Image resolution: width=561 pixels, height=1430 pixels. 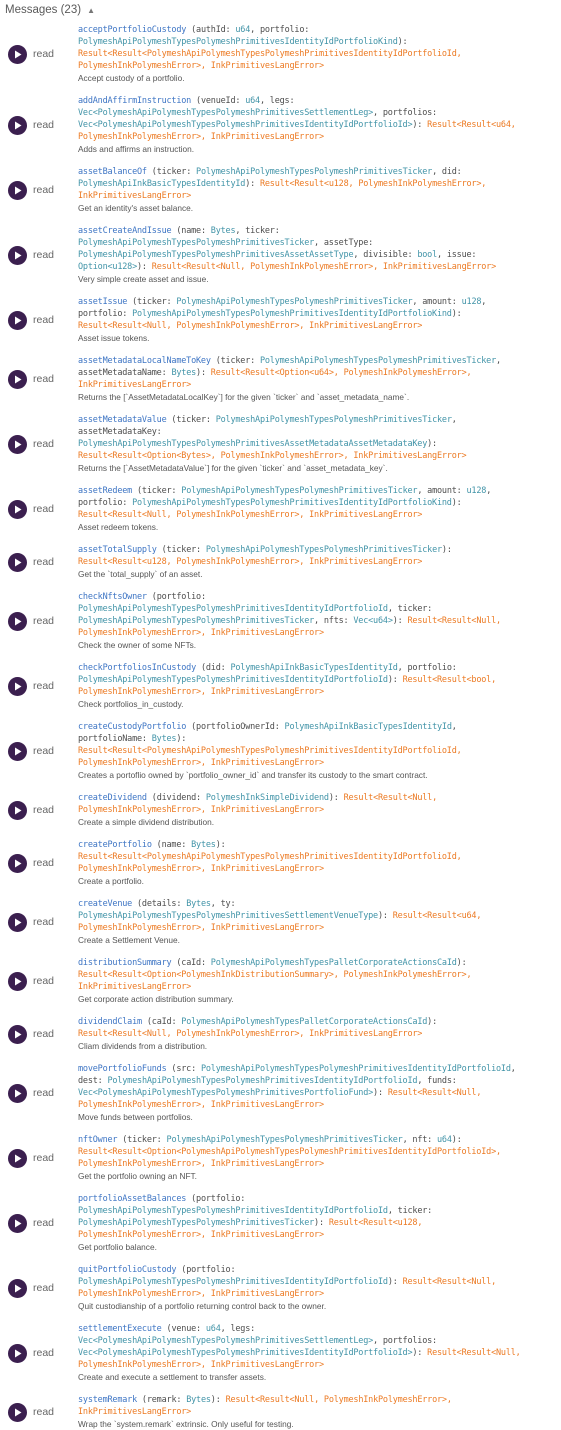 I want to click on signature-text: , portfolio:, so click(x=280, y=30).